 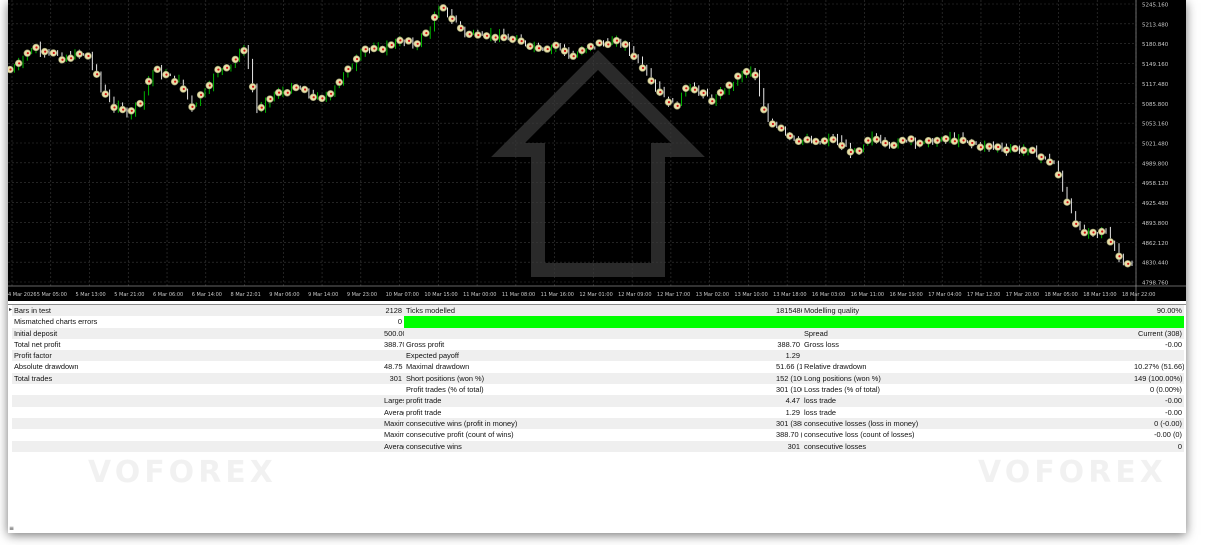 I want to click on report-value: Maximum, so click(x=393, y=423).